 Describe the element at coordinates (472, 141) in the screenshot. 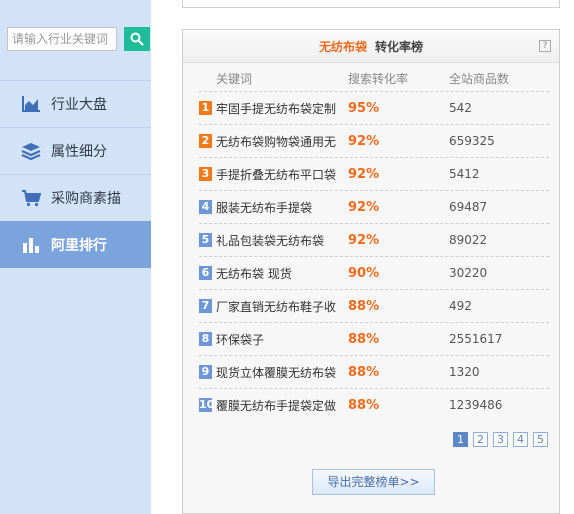

I see `product-count: 659325` at that location.